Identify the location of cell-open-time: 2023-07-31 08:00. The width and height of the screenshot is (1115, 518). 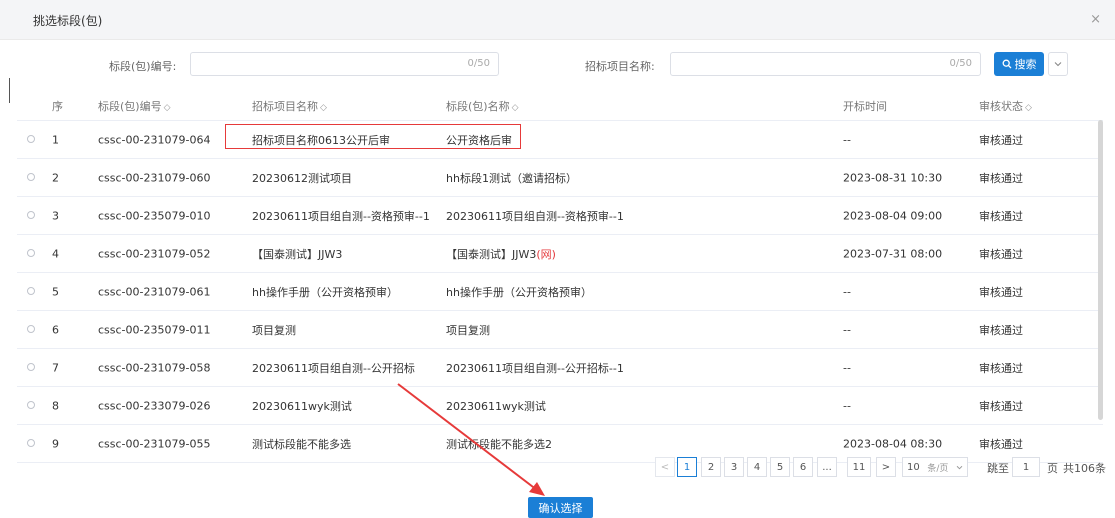
(893, 253).